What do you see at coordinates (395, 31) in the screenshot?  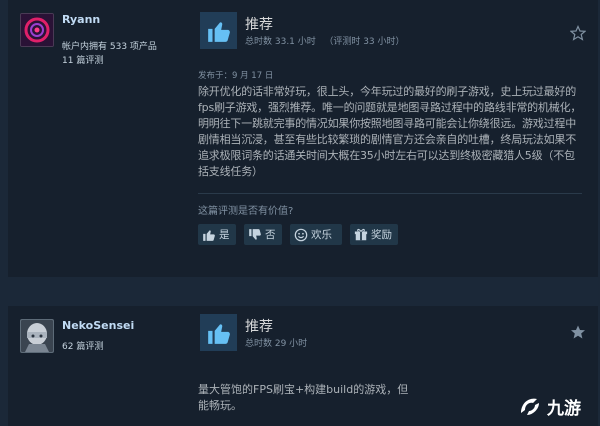 I see `vote-header: 推荐 总时数 33.1 小时 （评测时 33 小时）` at bounding box center [395, 31].